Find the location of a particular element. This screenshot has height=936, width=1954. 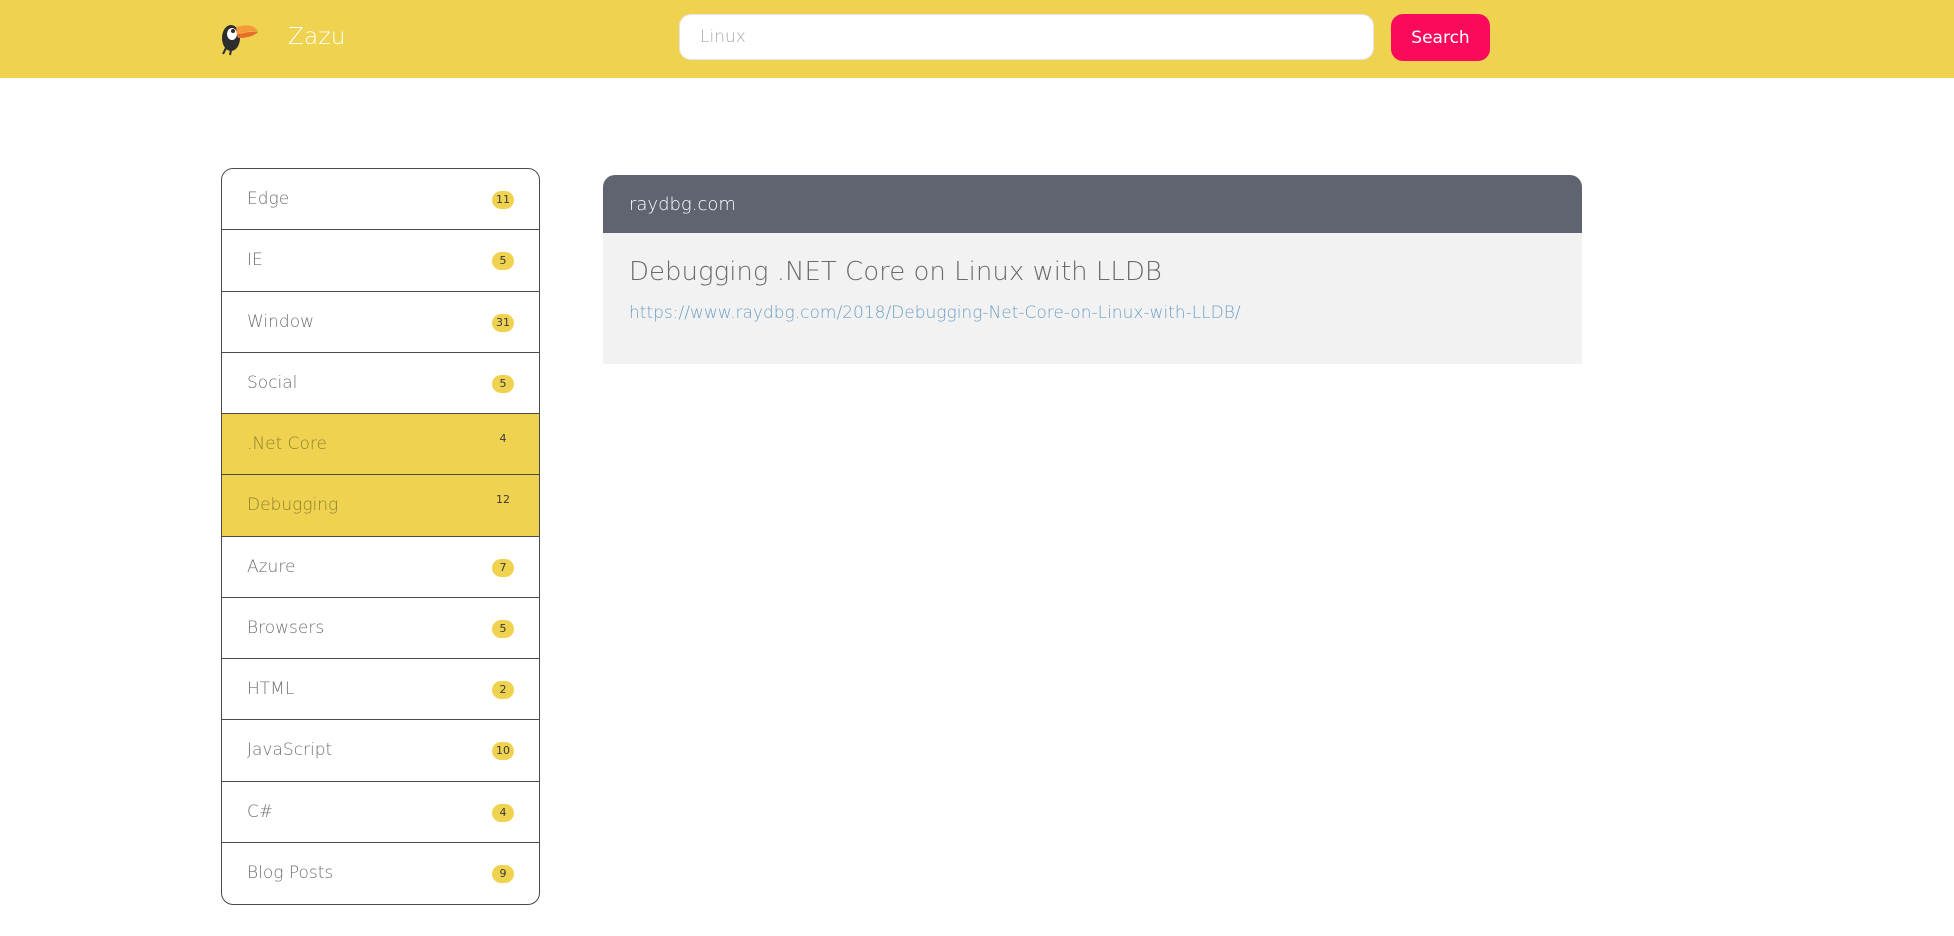

sidebar-item-label: IE is located at coordinates (255, 260).